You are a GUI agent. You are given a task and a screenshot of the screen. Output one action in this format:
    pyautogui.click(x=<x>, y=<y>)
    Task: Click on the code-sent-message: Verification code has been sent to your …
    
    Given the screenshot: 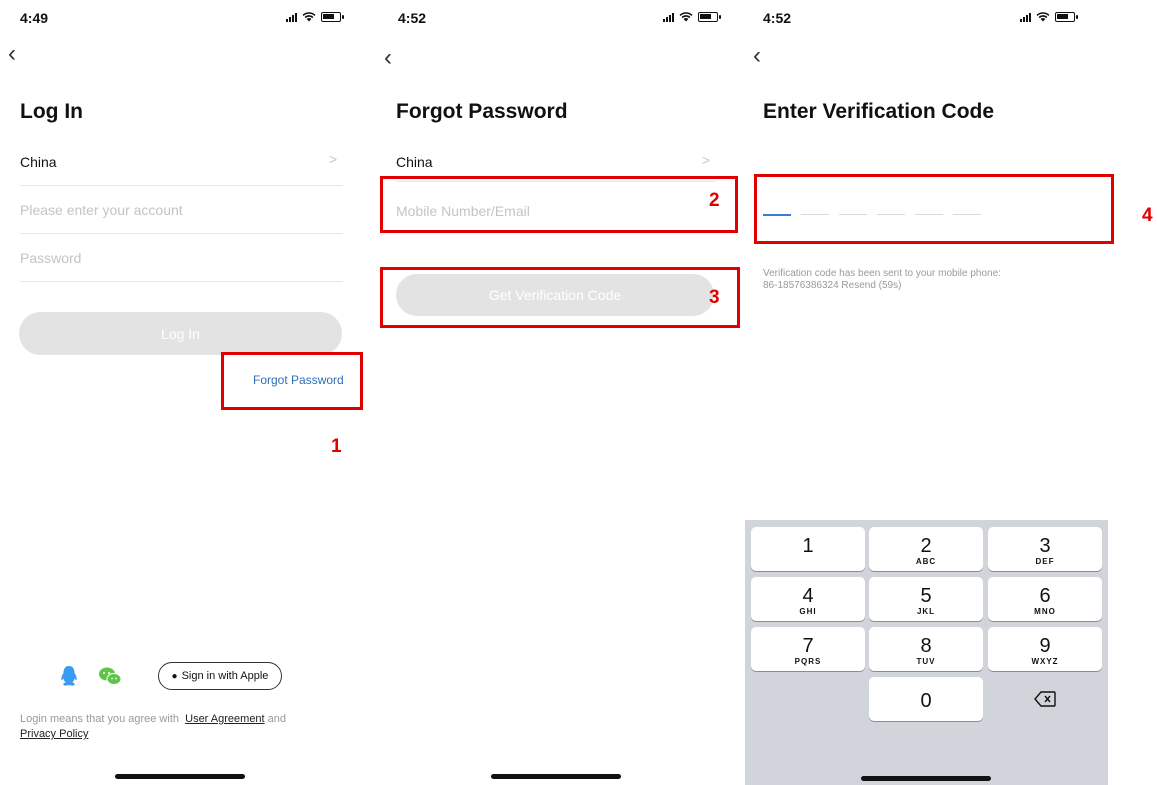 What is the action you would take?
    pyautogui.click(x=923, y=280)
    